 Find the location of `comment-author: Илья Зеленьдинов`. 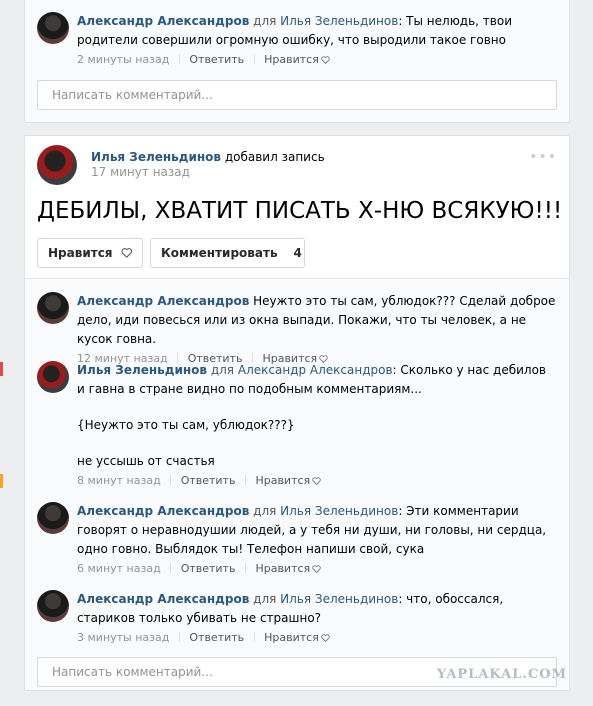

comment-author: Илья Зеленьдинов is located at coordinates (142, 370).